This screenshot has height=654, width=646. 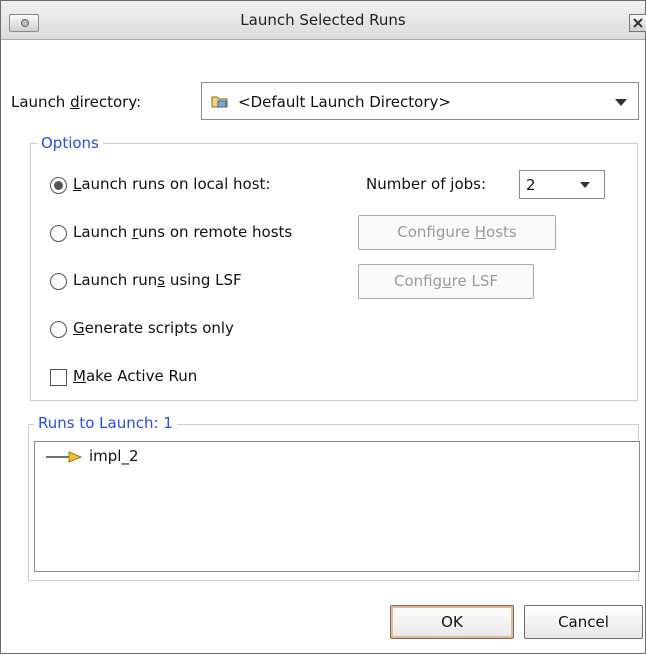 What do you see at coordinates (58, 281) in the screenshot?
I see `radio-lsf` at bounding box center [58, 281].